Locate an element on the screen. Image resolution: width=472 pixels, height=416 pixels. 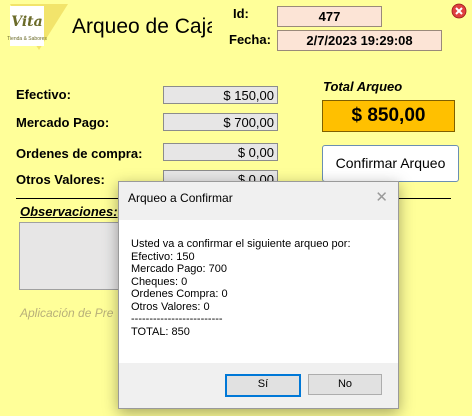
observaciones-label: Observaciones: is located at coordinates (69, 211).